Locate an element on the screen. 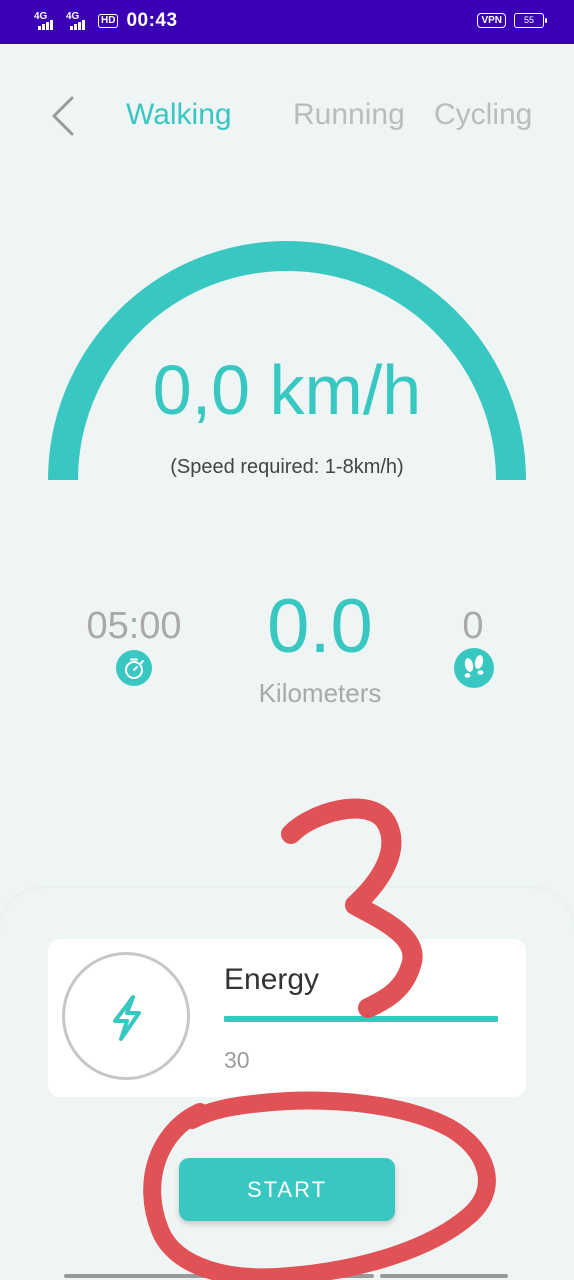  speed-value: 0,0 km/h is located at coordinates (287, 390).